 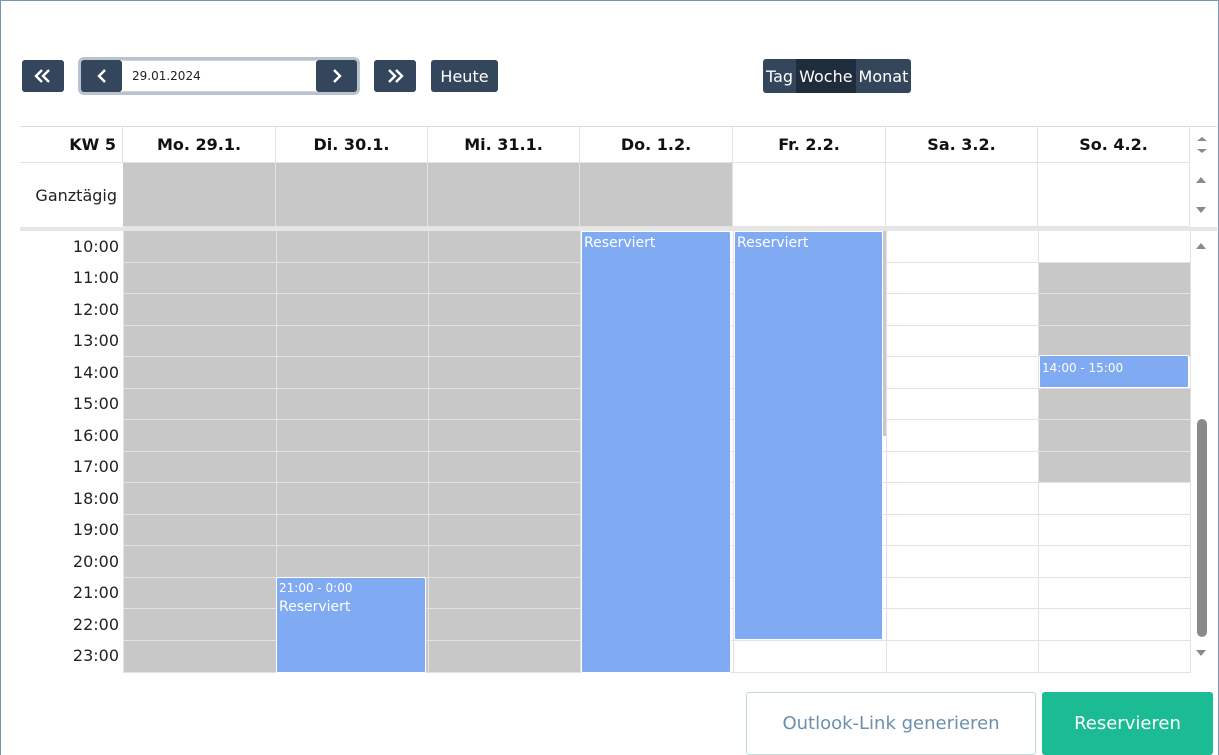 What do you see at coordinates (808, 435) in the screenshot?
I see `event-friday: Reserviert` at bounding box center [808, 435].